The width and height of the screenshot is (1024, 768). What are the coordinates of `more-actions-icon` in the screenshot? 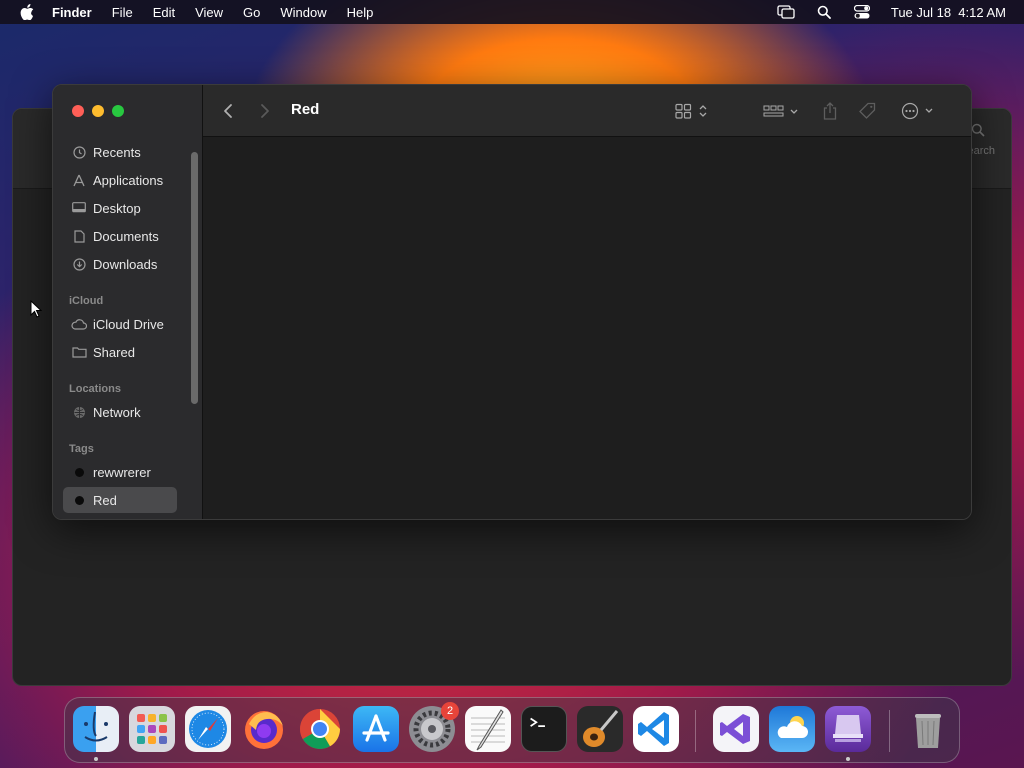 It's located at (919, 111).